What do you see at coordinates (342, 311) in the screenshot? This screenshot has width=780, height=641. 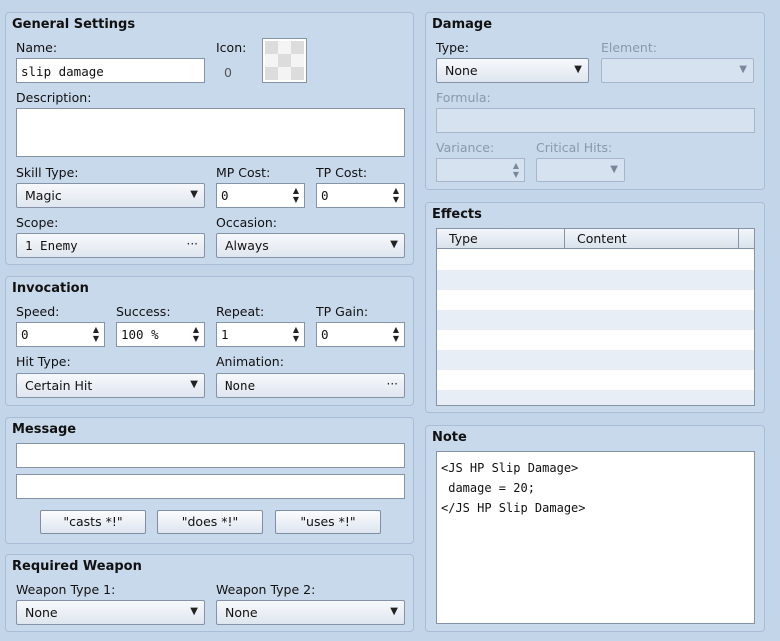 I see `tp-gain-label: TP Gain:` at bounding box center [342, 311].